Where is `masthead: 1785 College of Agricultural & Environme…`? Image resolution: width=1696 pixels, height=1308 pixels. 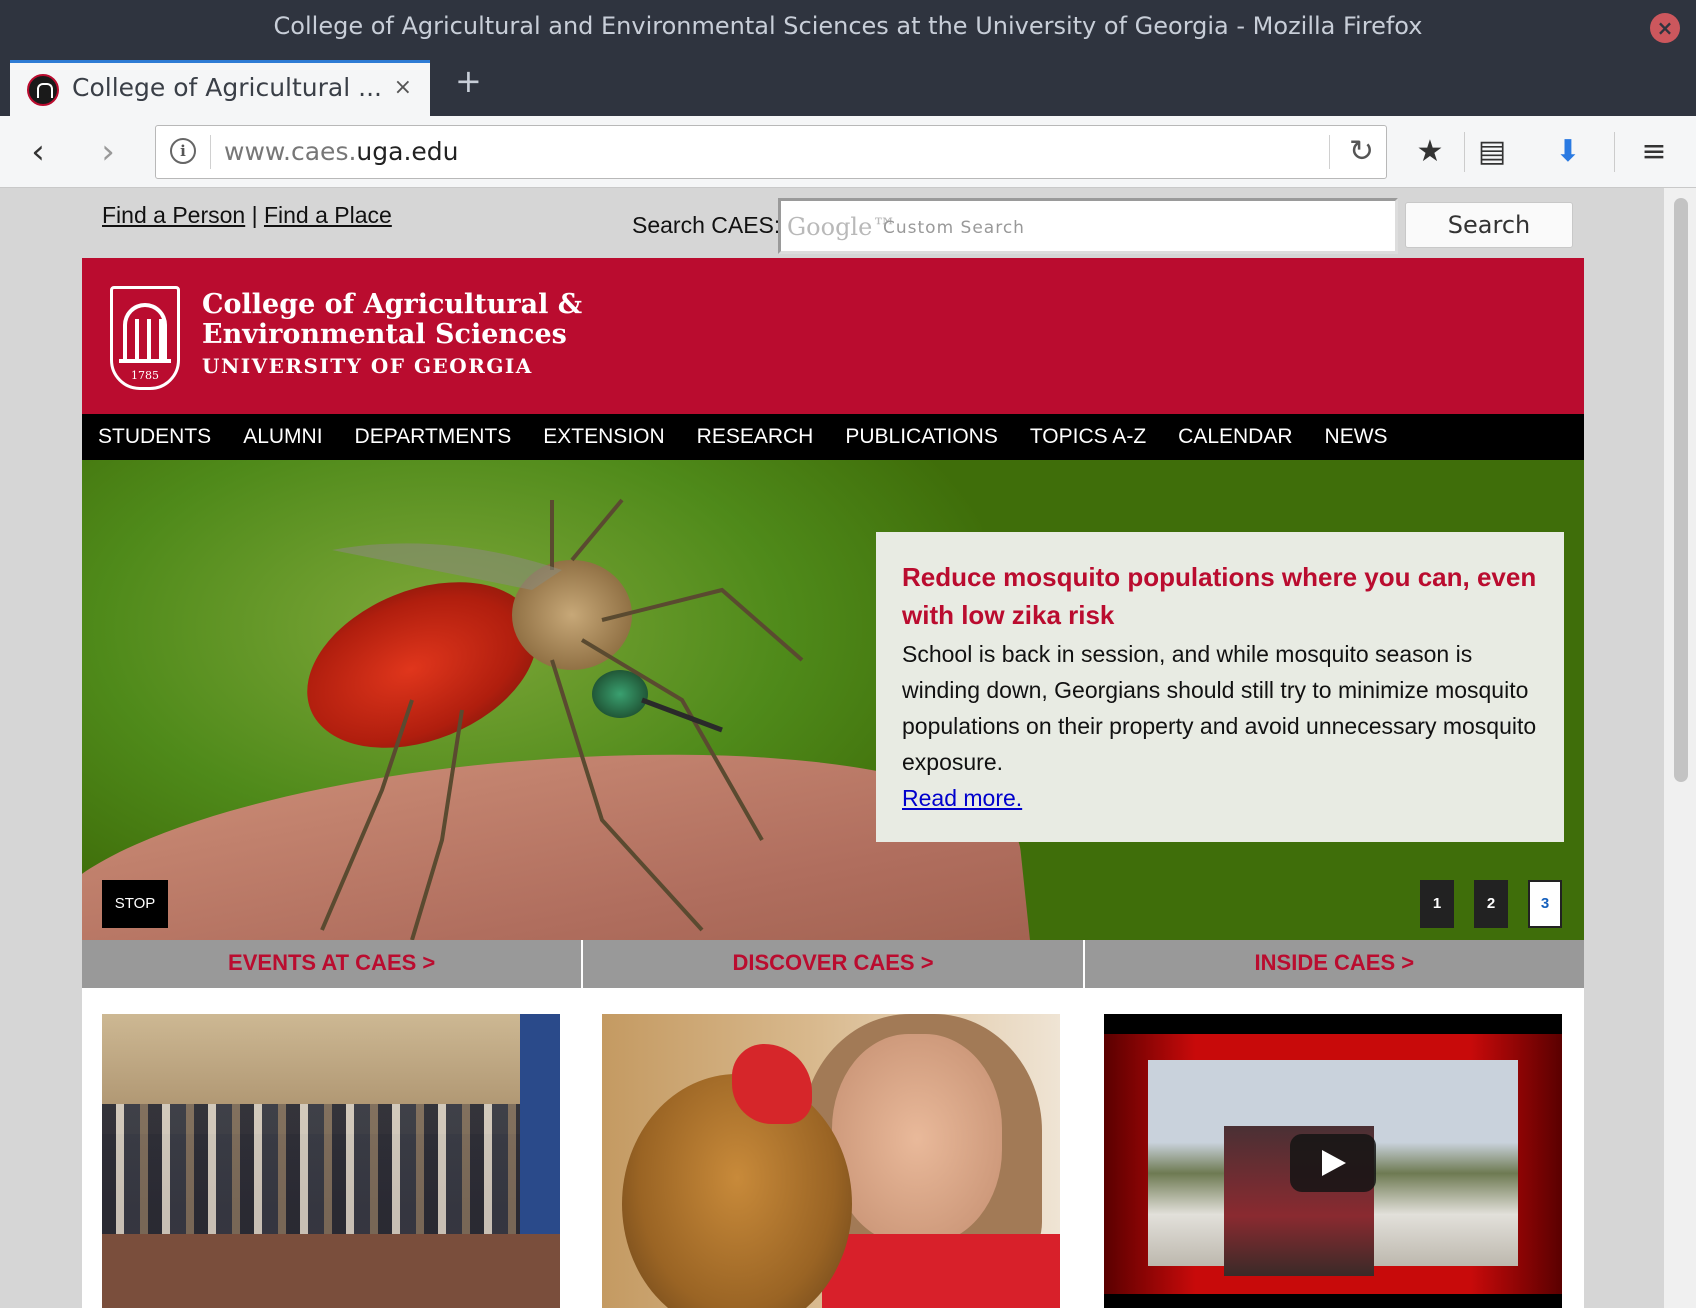
masthead: 1785 College of Agricultural & Environme… is located at coordinates (833, 336).